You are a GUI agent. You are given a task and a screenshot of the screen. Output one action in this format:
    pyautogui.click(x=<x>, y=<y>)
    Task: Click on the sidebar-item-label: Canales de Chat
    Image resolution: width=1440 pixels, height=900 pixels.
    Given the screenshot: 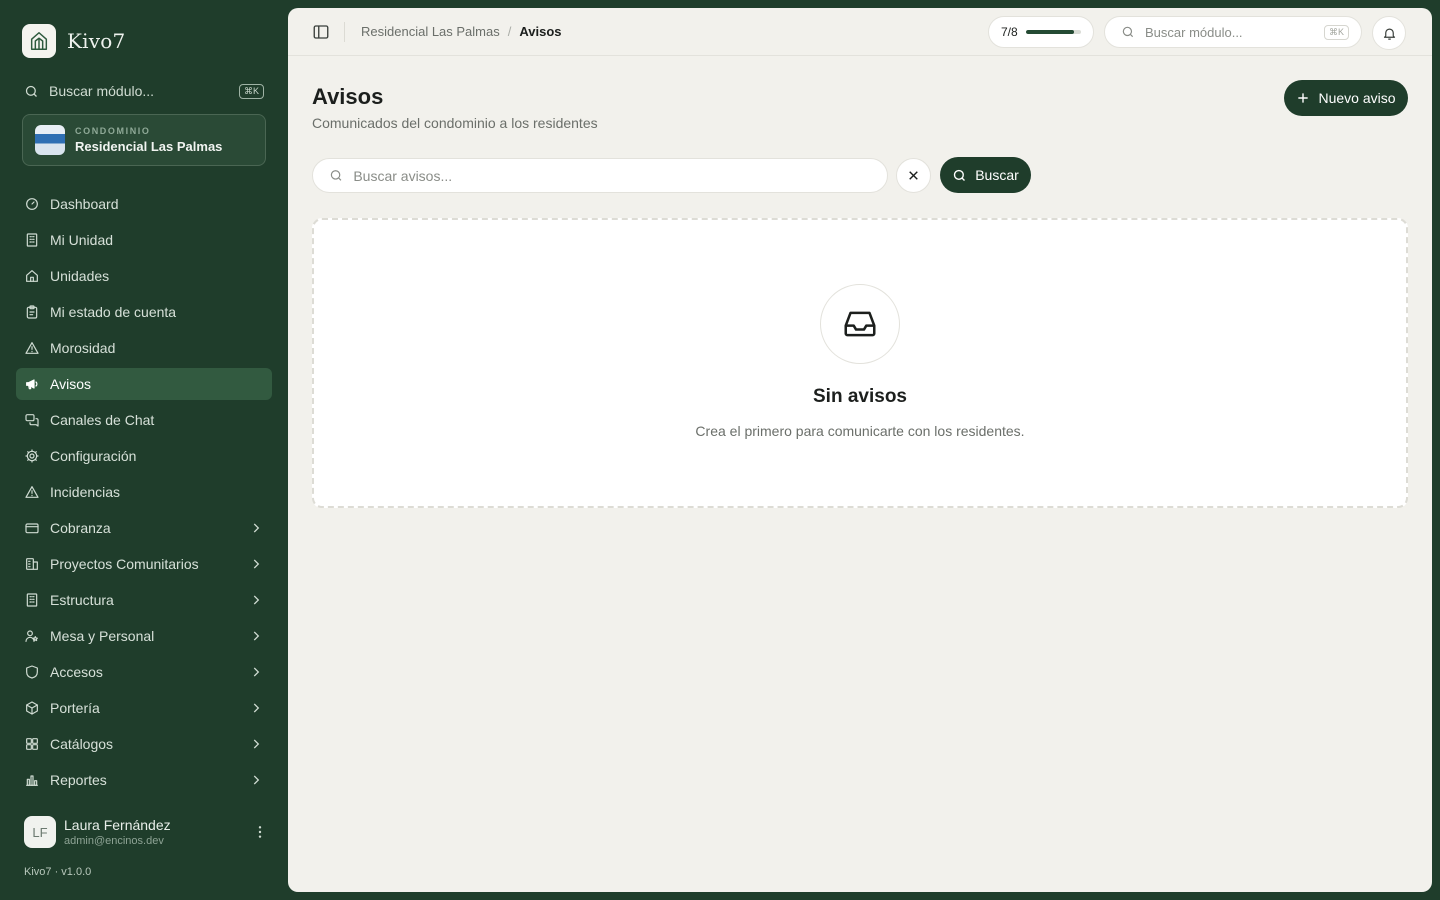 What is the action you would take?
    pyautogui.click(x=102, y=420)
    